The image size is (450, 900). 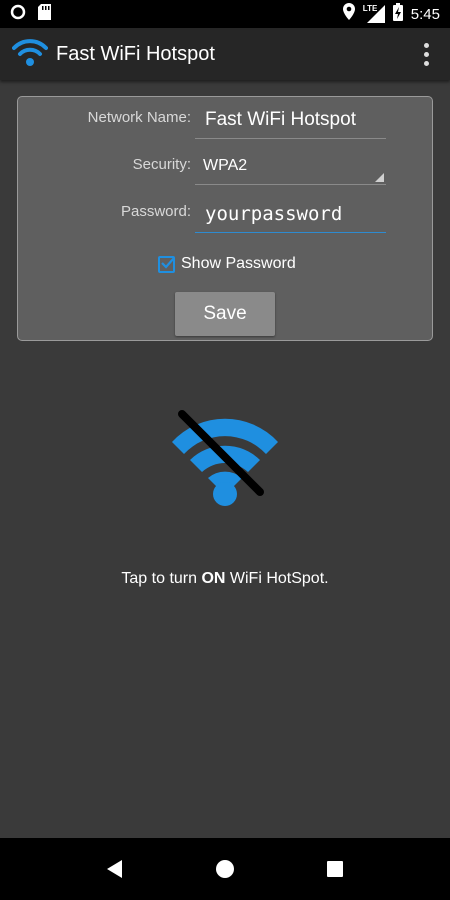 What do you see at coordinates (370, 8) in the screenshot?
I see `network-type-label: LTE` at bounding box center [370, 8].